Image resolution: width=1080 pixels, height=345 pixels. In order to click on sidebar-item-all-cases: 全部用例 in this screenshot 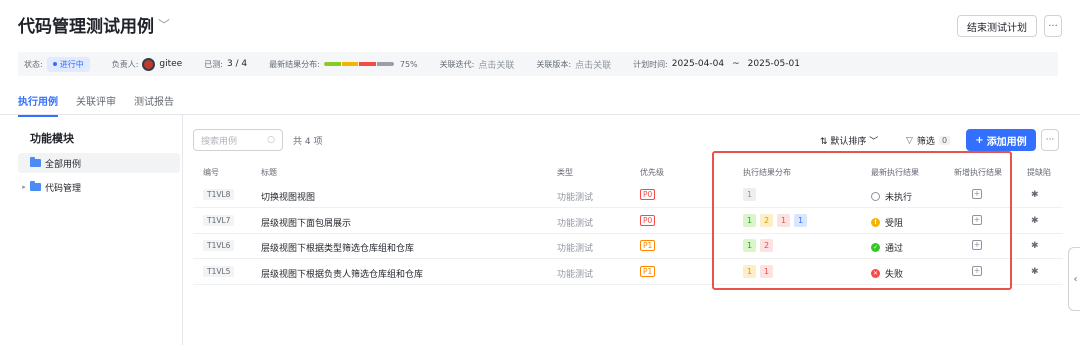, I will do `click(99, 163)`.